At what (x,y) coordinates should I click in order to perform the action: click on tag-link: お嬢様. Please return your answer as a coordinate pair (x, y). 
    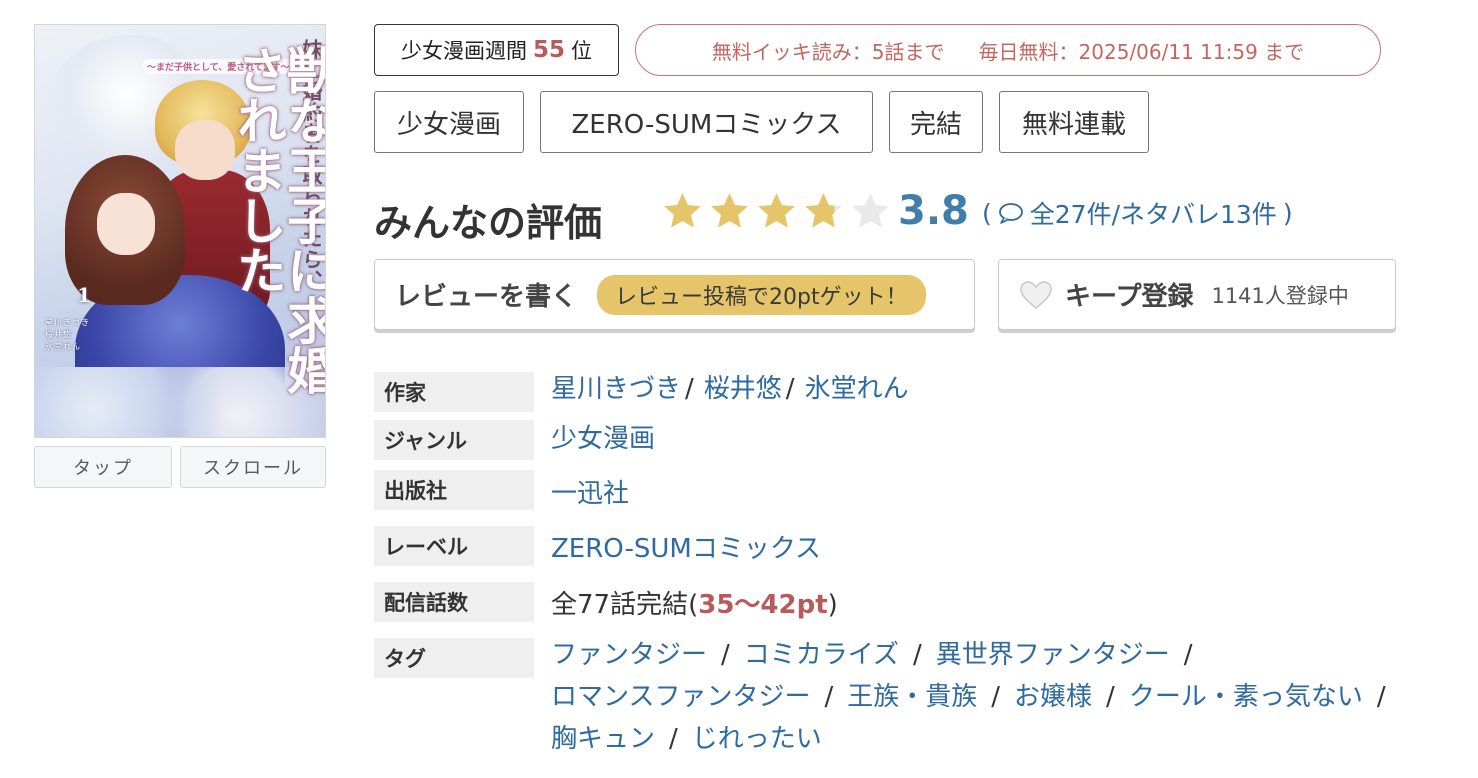
    Looking at the image, I should click on (1053, 697).